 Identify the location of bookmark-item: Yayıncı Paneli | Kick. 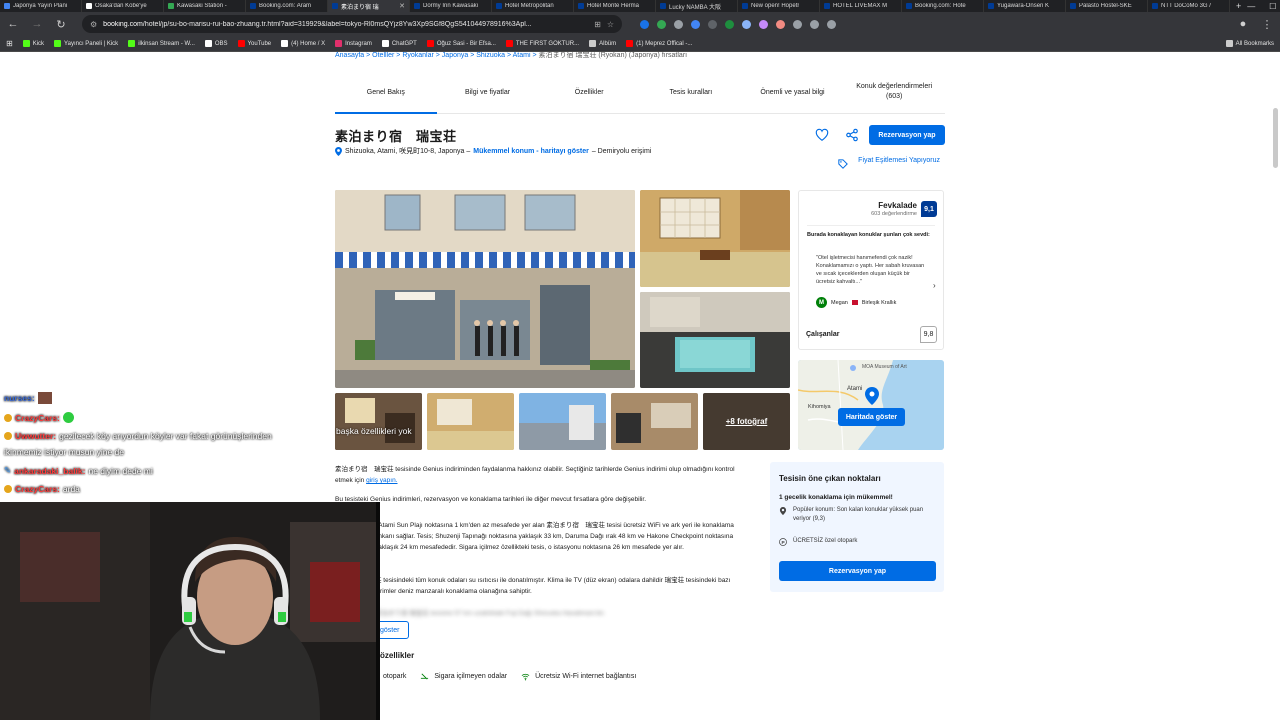
(86, 43).